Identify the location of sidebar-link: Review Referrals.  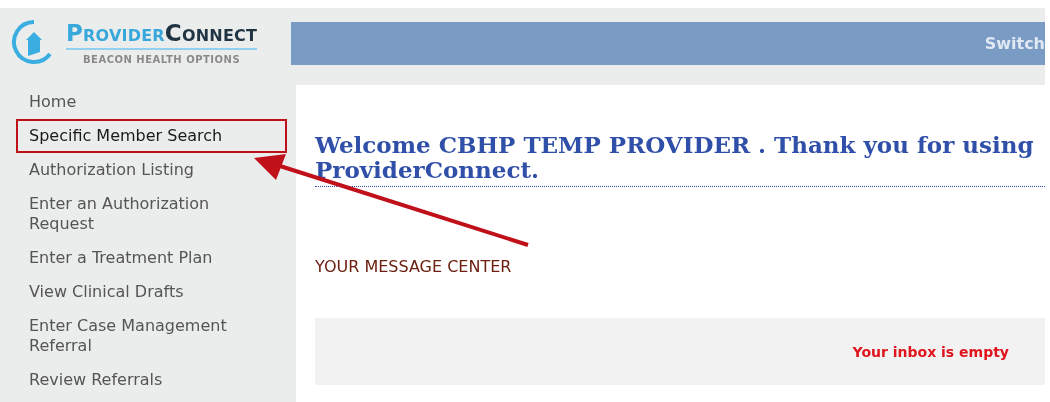
(151, 380).